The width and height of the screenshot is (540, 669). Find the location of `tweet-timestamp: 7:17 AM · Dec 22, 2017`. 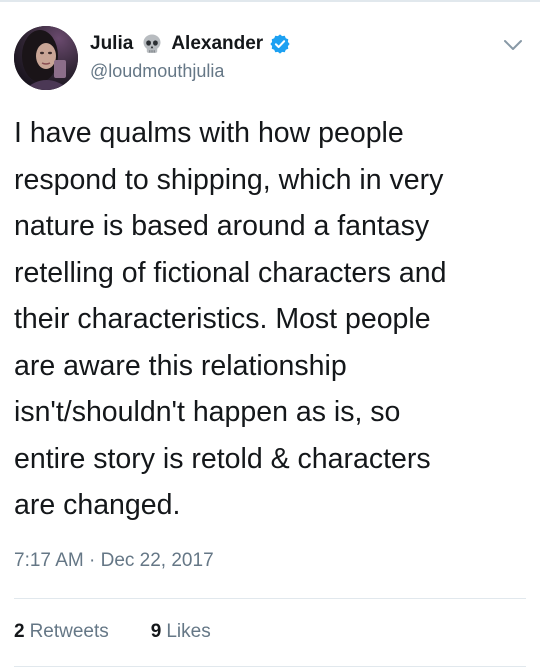

tweet-timestamp: 7:17 AM · Dec 22, 2017 is located at coordinates (114, 561).